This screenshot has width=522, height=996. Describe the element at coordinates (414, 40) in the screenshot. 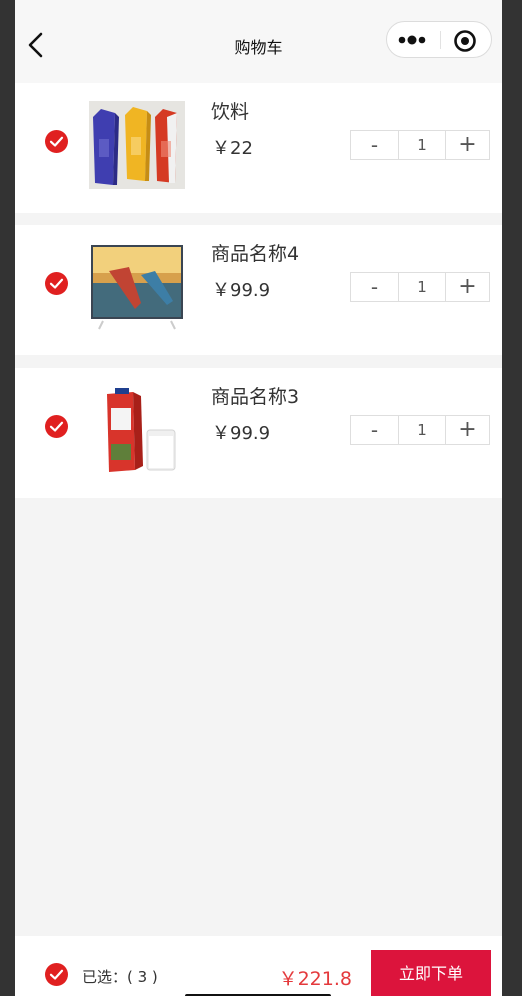

I see `more-dots-icon` at that location.